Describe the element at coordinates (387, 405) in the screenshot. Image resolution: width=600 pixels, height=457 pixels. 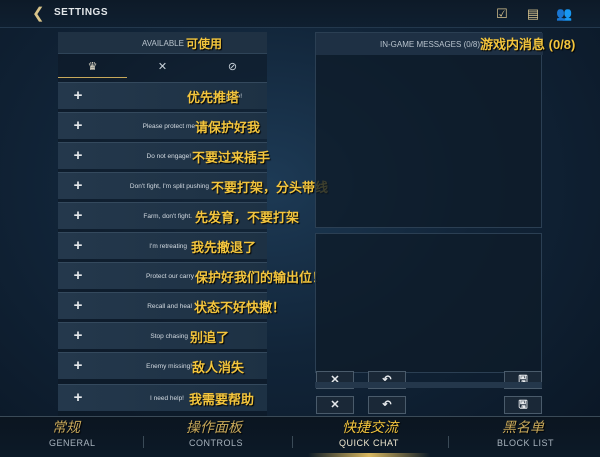
I see `undo-button: ↶` at that location.